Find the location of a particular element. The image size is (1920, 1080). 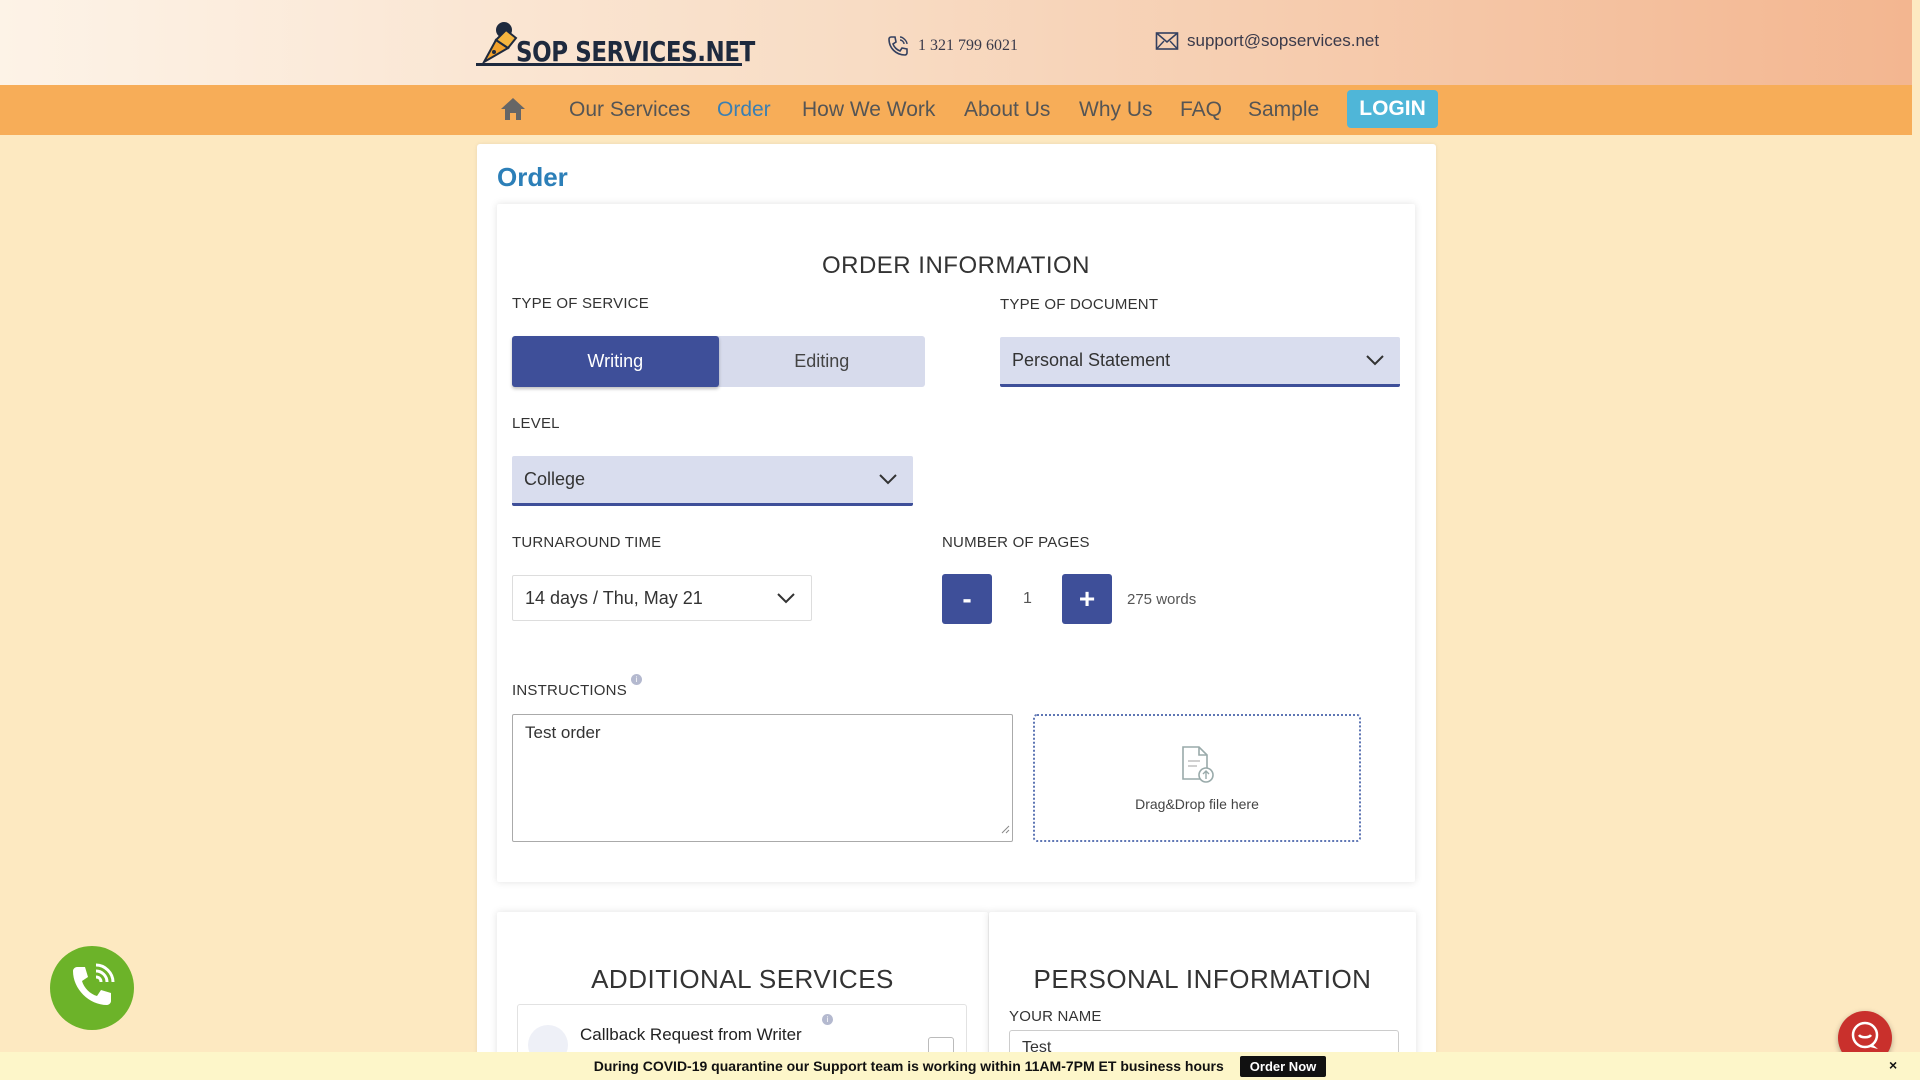

personal-information-title: PERSONAL INFORMATION is located at coordinates (1202, 979).